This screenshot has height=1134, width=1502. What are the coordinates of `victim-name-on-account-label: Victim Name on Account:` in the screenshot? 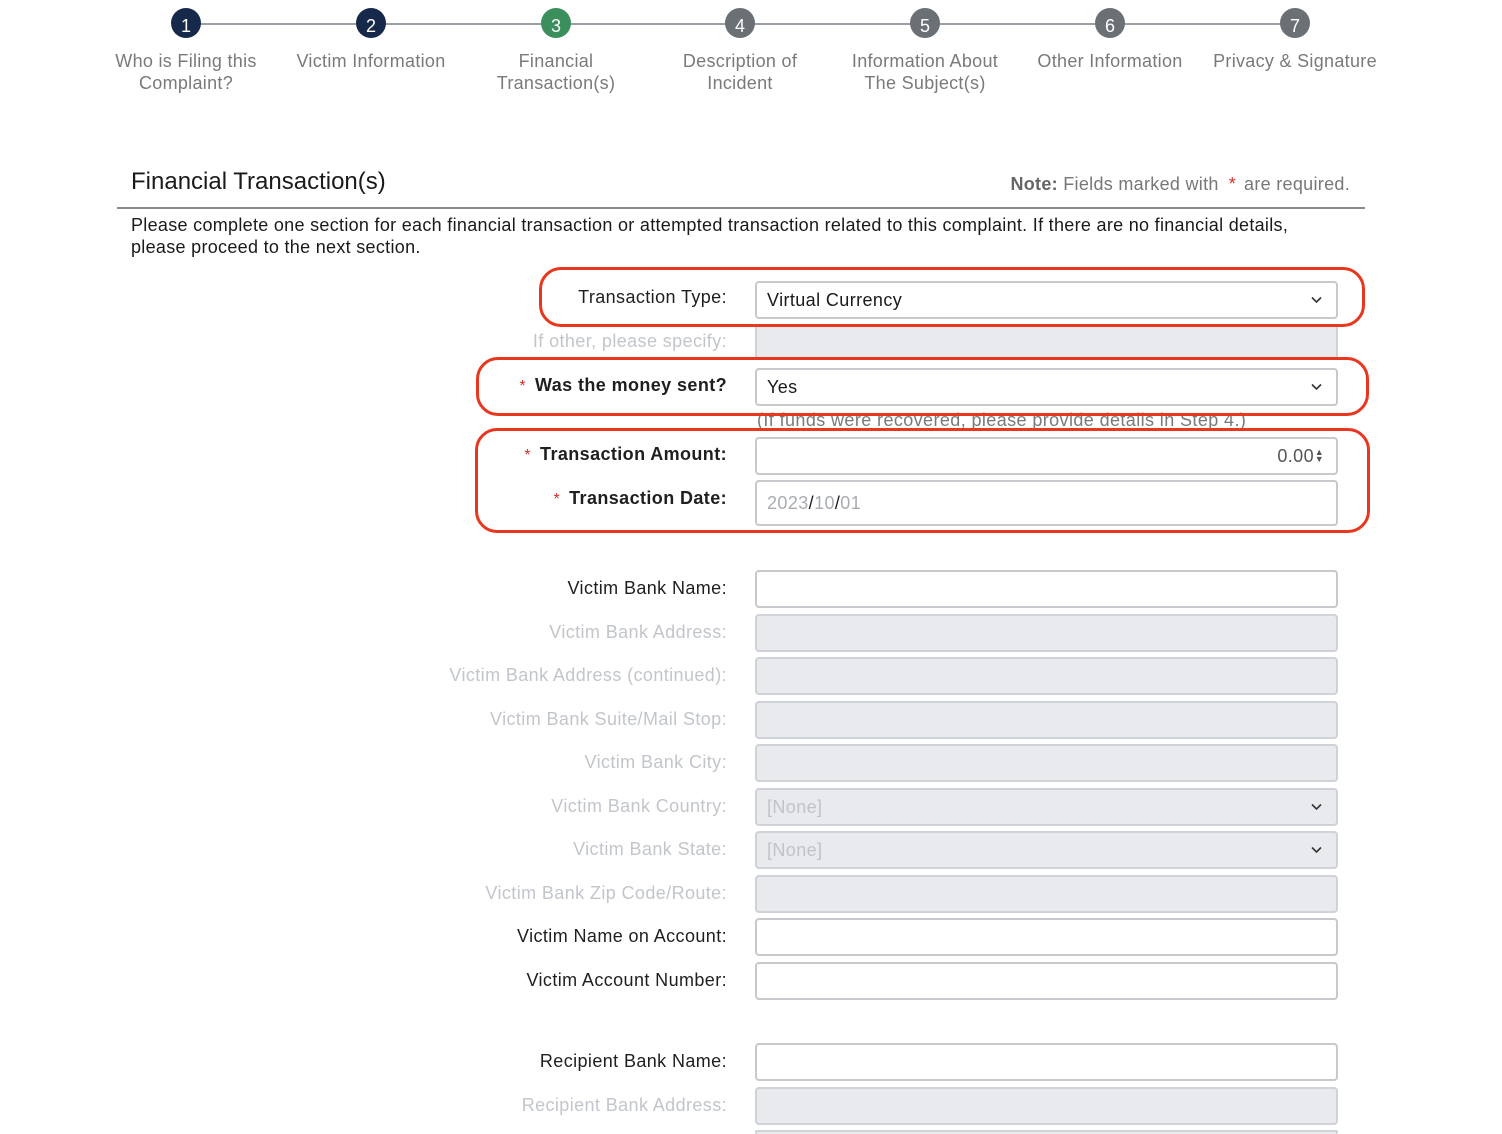 It's located at (622, 936).